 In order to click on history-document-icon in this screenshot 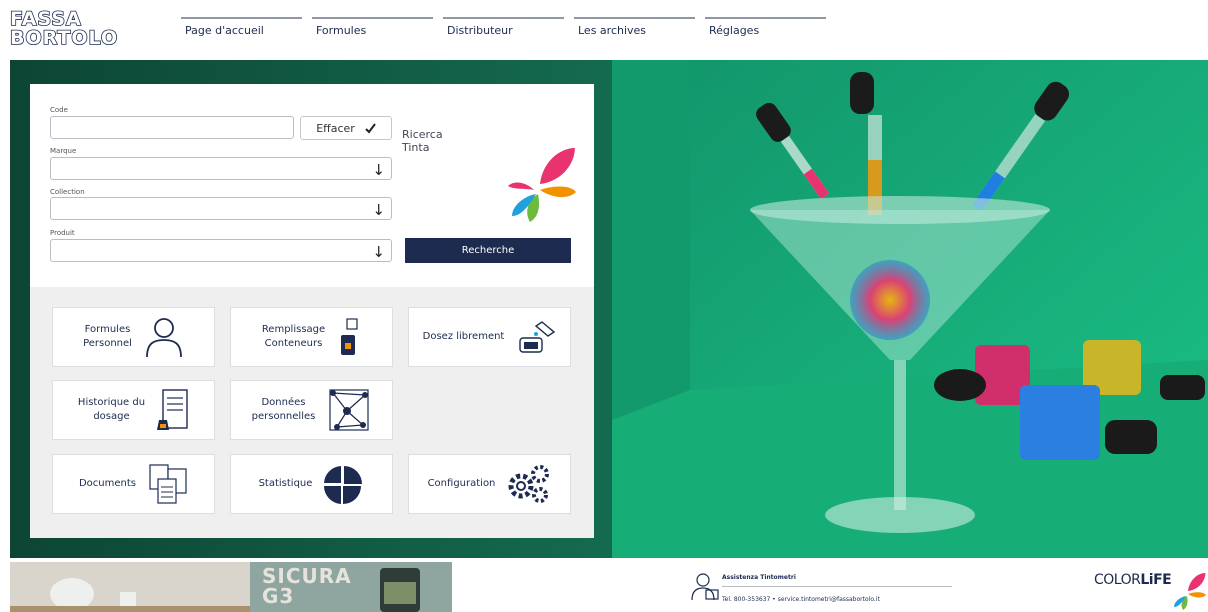, I will do `click(172, 409)`.